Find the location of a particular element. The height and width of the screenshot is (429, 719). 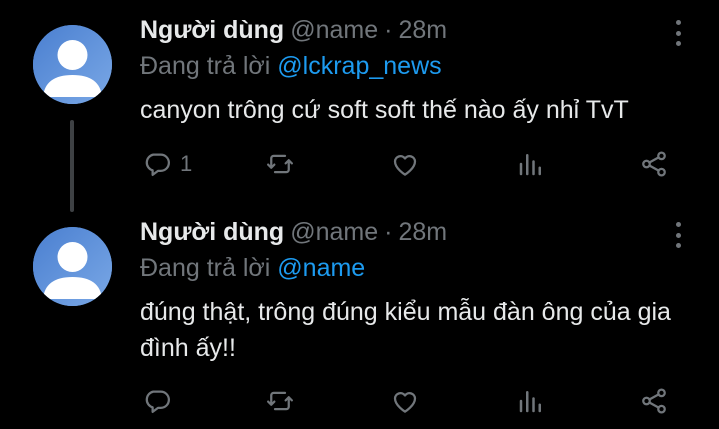

replying-to: Đang trả lời @name is located at coordinates (252, 268).